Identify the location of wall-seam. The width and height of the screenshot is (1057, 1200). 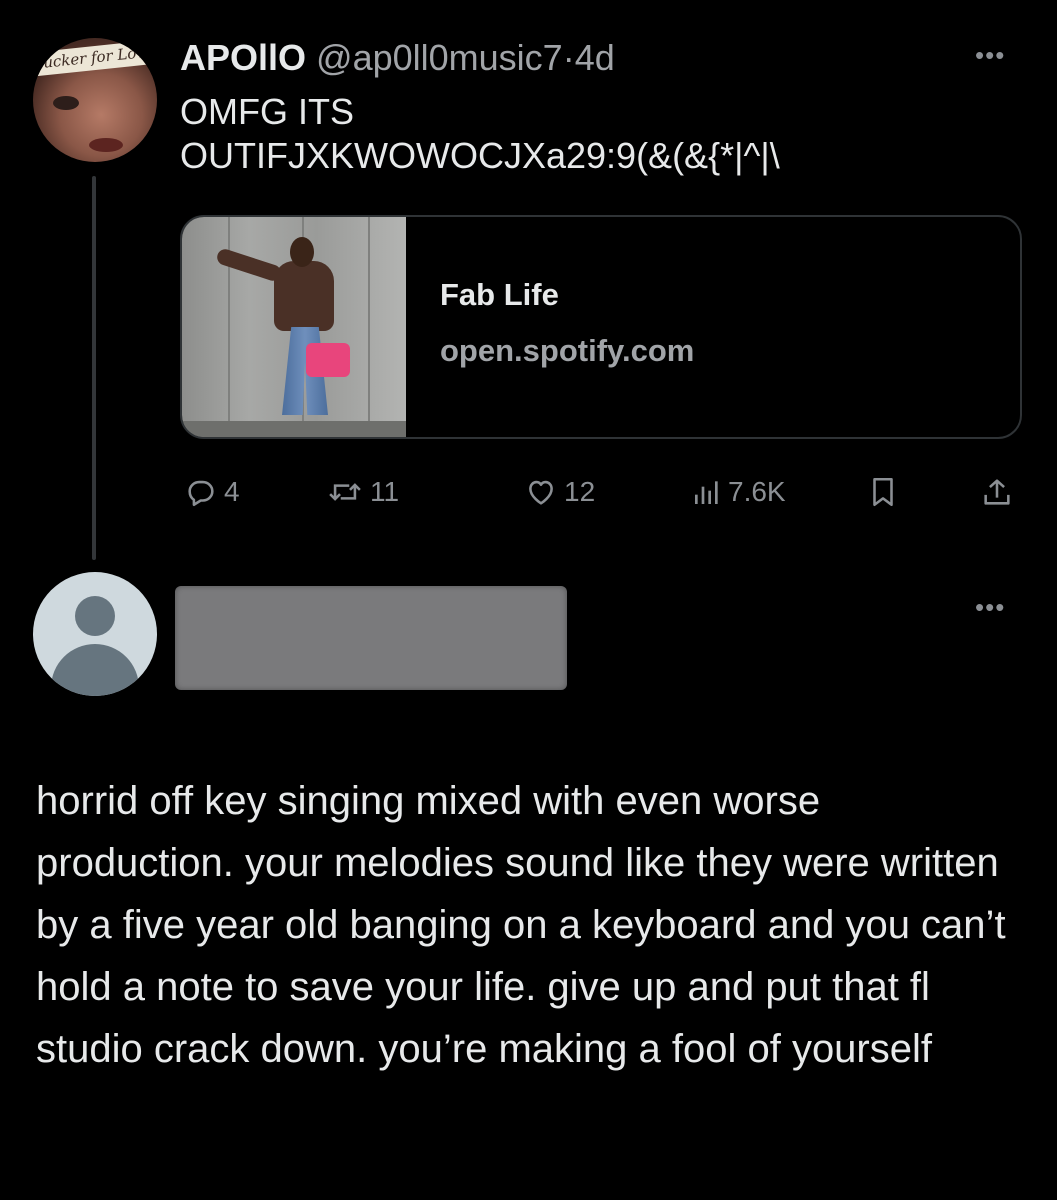
(369, 327).